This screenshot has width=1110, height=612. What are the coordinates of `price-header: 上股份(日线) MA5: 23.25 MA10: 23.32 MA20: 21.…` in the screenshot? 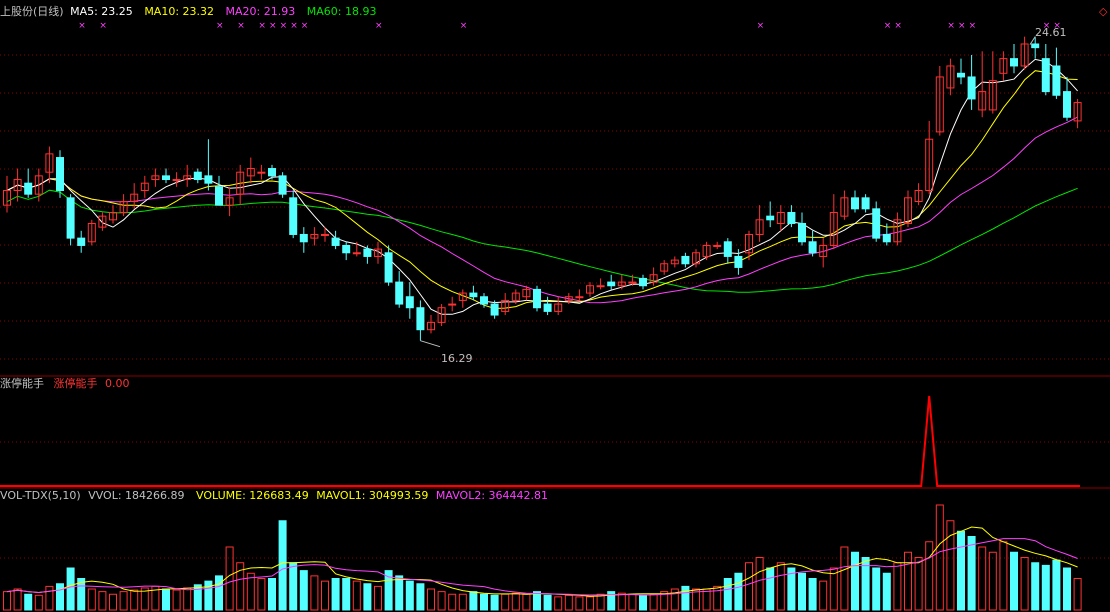 It's located at (188, 12).